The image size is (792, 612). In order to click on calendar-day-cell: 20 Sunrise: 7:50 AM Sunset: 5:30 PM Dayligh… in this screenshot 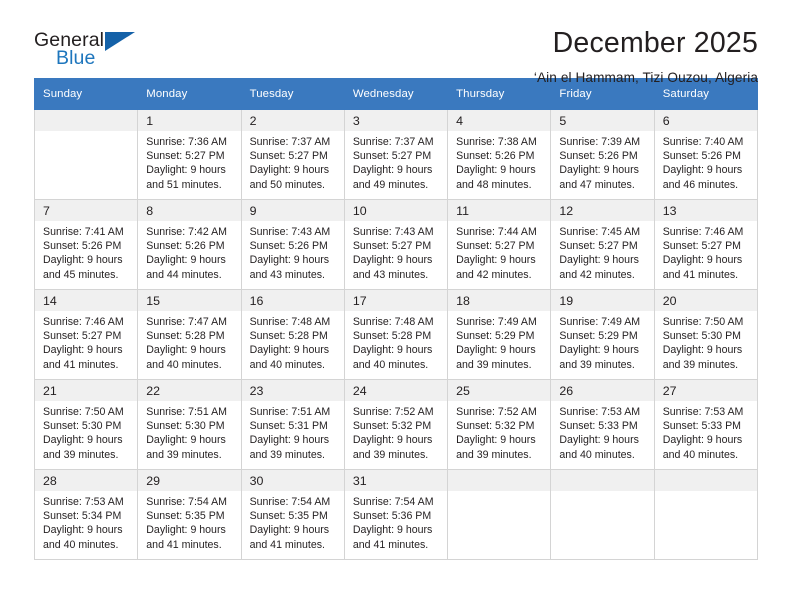, I will do `click(706, 334)`.